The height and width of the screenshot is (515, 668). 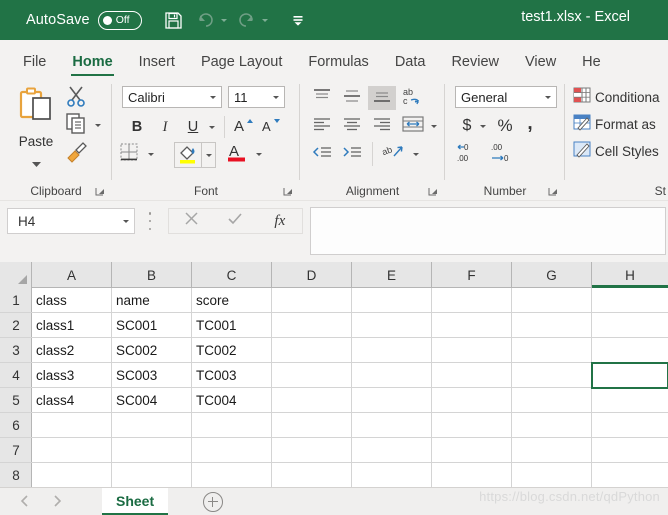 I want to click on decrease-decimal-button: .00 0, so click(x=504, y=154).